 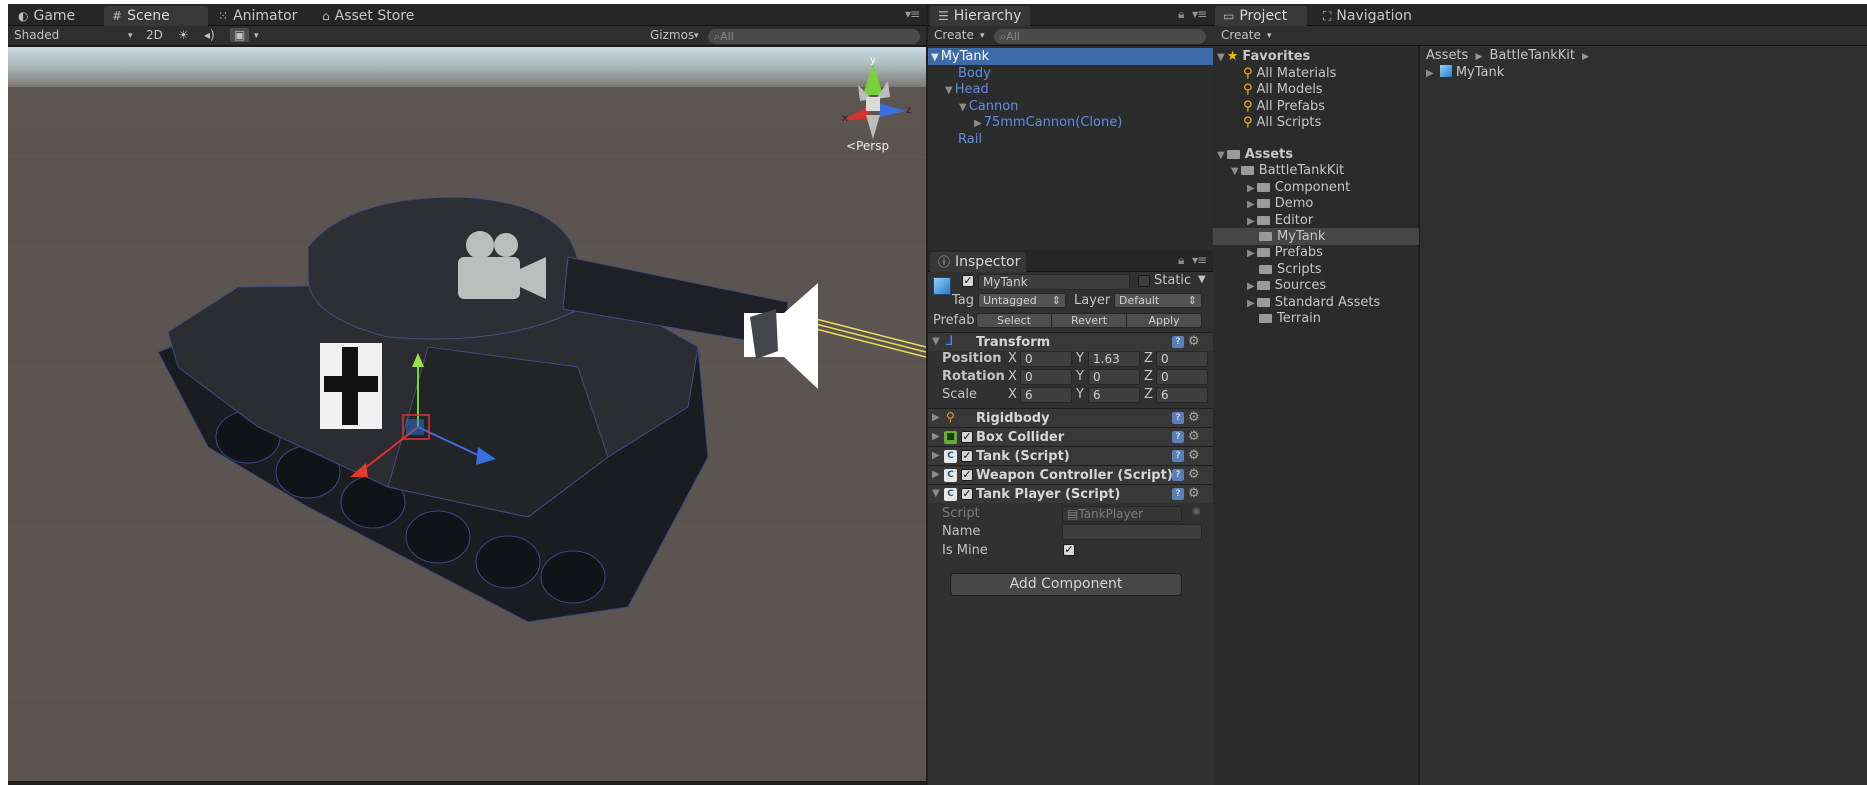 I want to click on position-x-field: 0, so click(x=1046, y=359).